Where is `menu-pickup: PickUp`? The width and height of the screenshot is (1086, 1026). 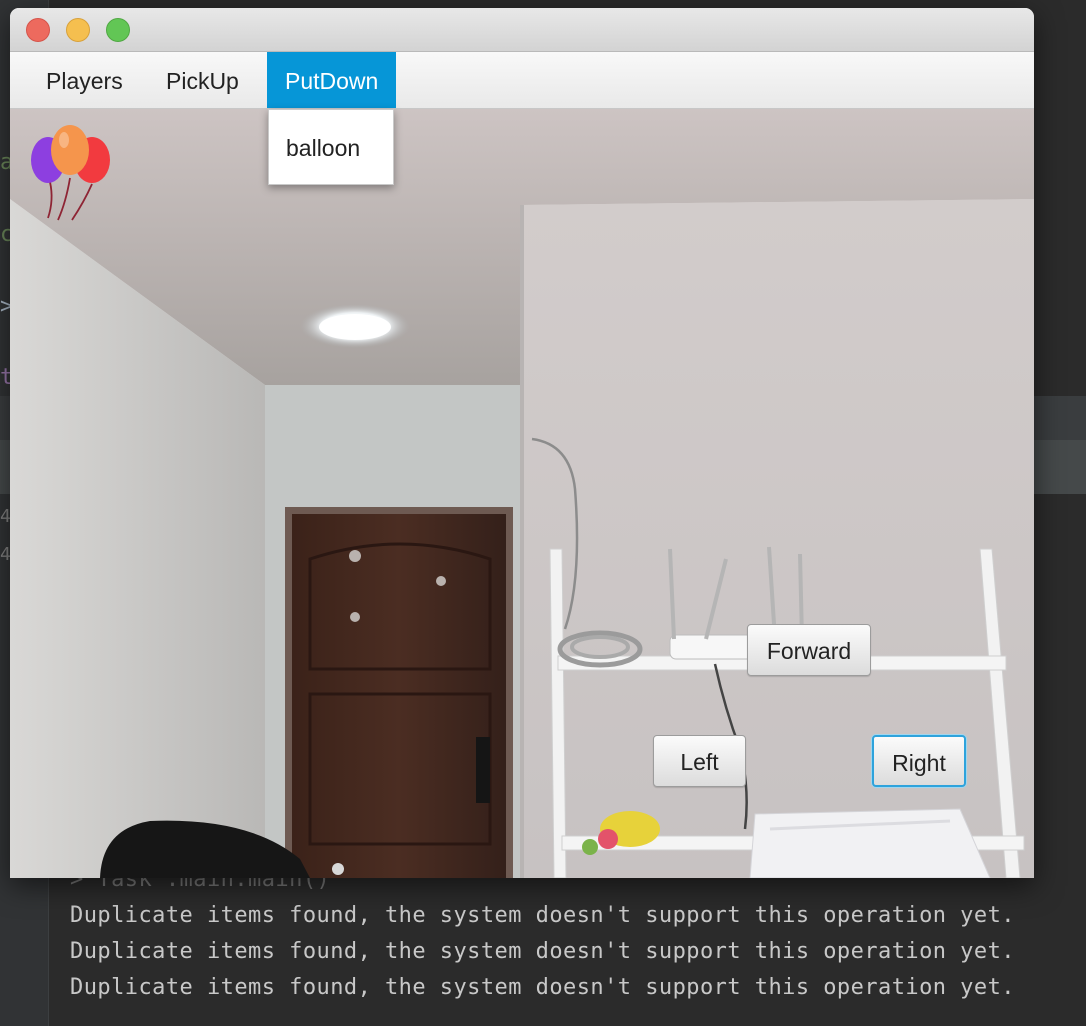
menu-pickup: PickUp is located at coordinates (202, 80).